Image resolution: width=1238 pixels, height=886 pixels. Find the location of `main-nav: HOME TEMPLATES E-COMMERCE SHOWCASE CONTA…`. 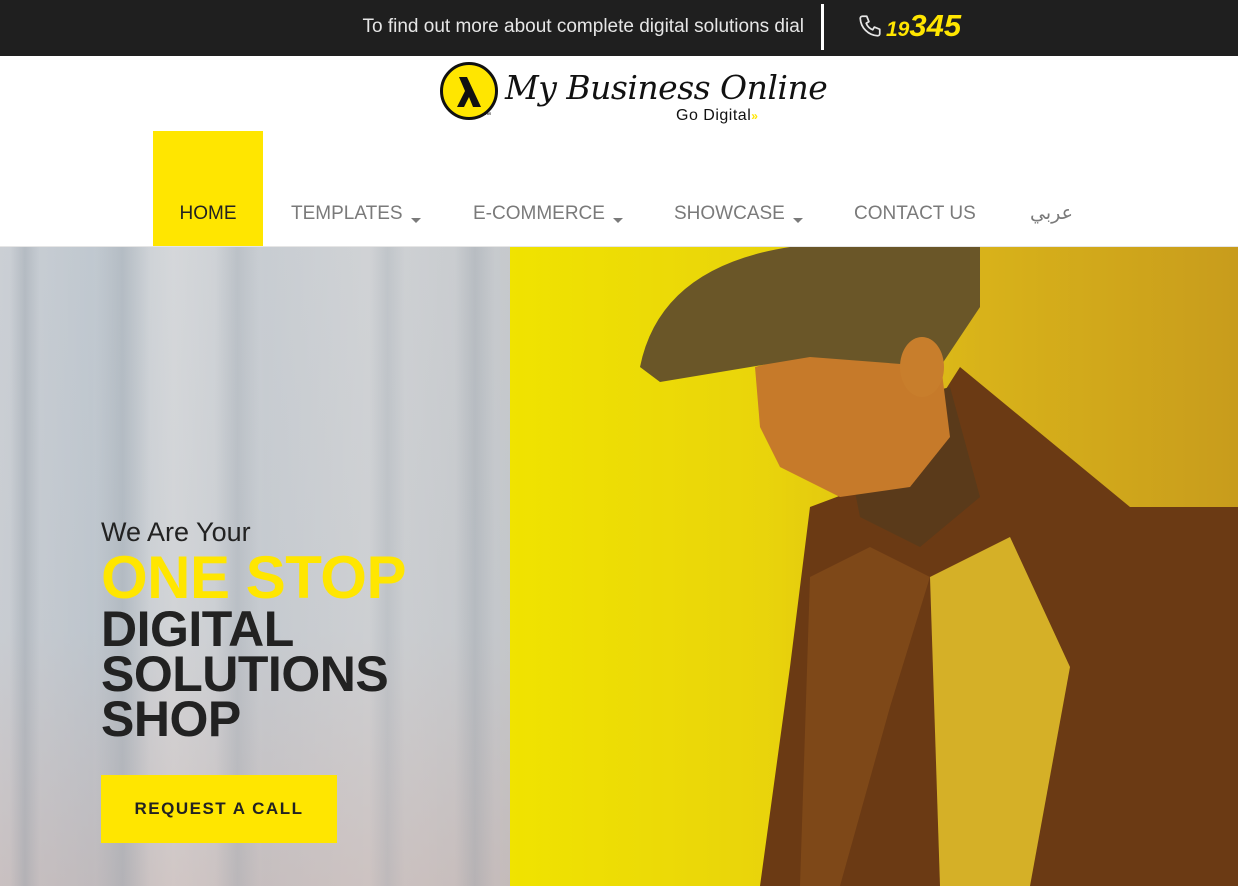

main-nav: HOME TEMPLATES E-COMMERCE SHOWCASE CONTA… is located at coordinates (619, 189).